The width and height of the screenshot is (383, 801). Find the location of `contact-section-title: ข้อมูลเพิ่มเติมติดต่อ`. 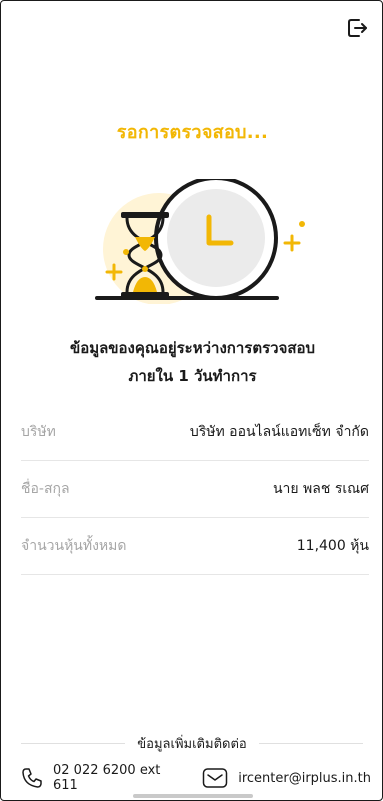

contact-section-title: ข้อมูลเพิ่มเติมติดต่อ is located at coordinates (192, 744).